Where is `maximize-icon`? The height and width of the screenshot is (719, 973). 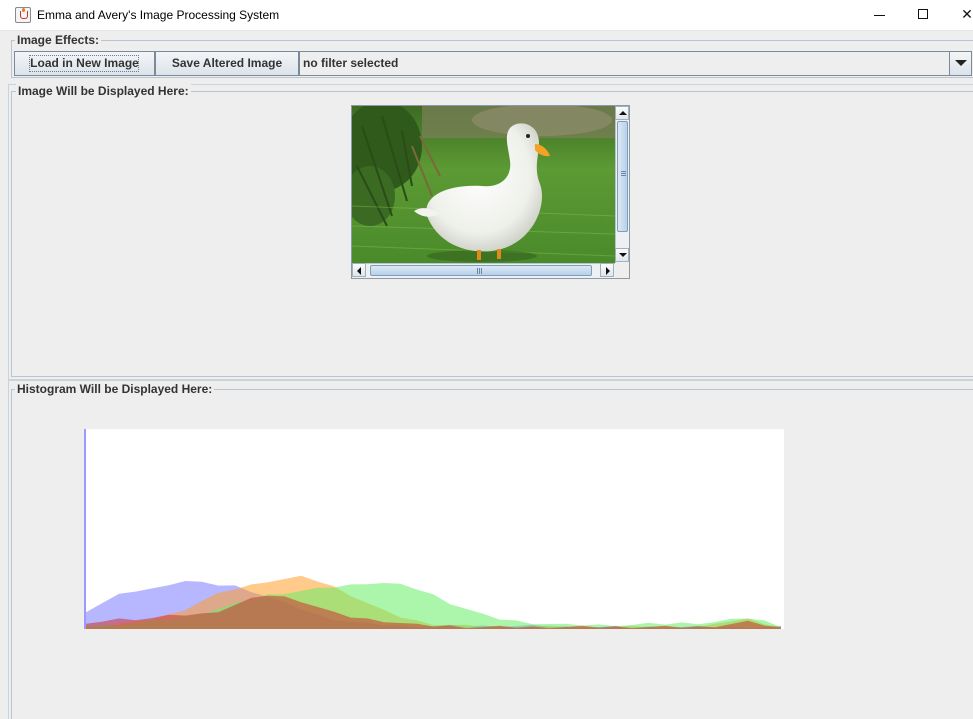
maximize-icon is located at coordinates (923, 14).